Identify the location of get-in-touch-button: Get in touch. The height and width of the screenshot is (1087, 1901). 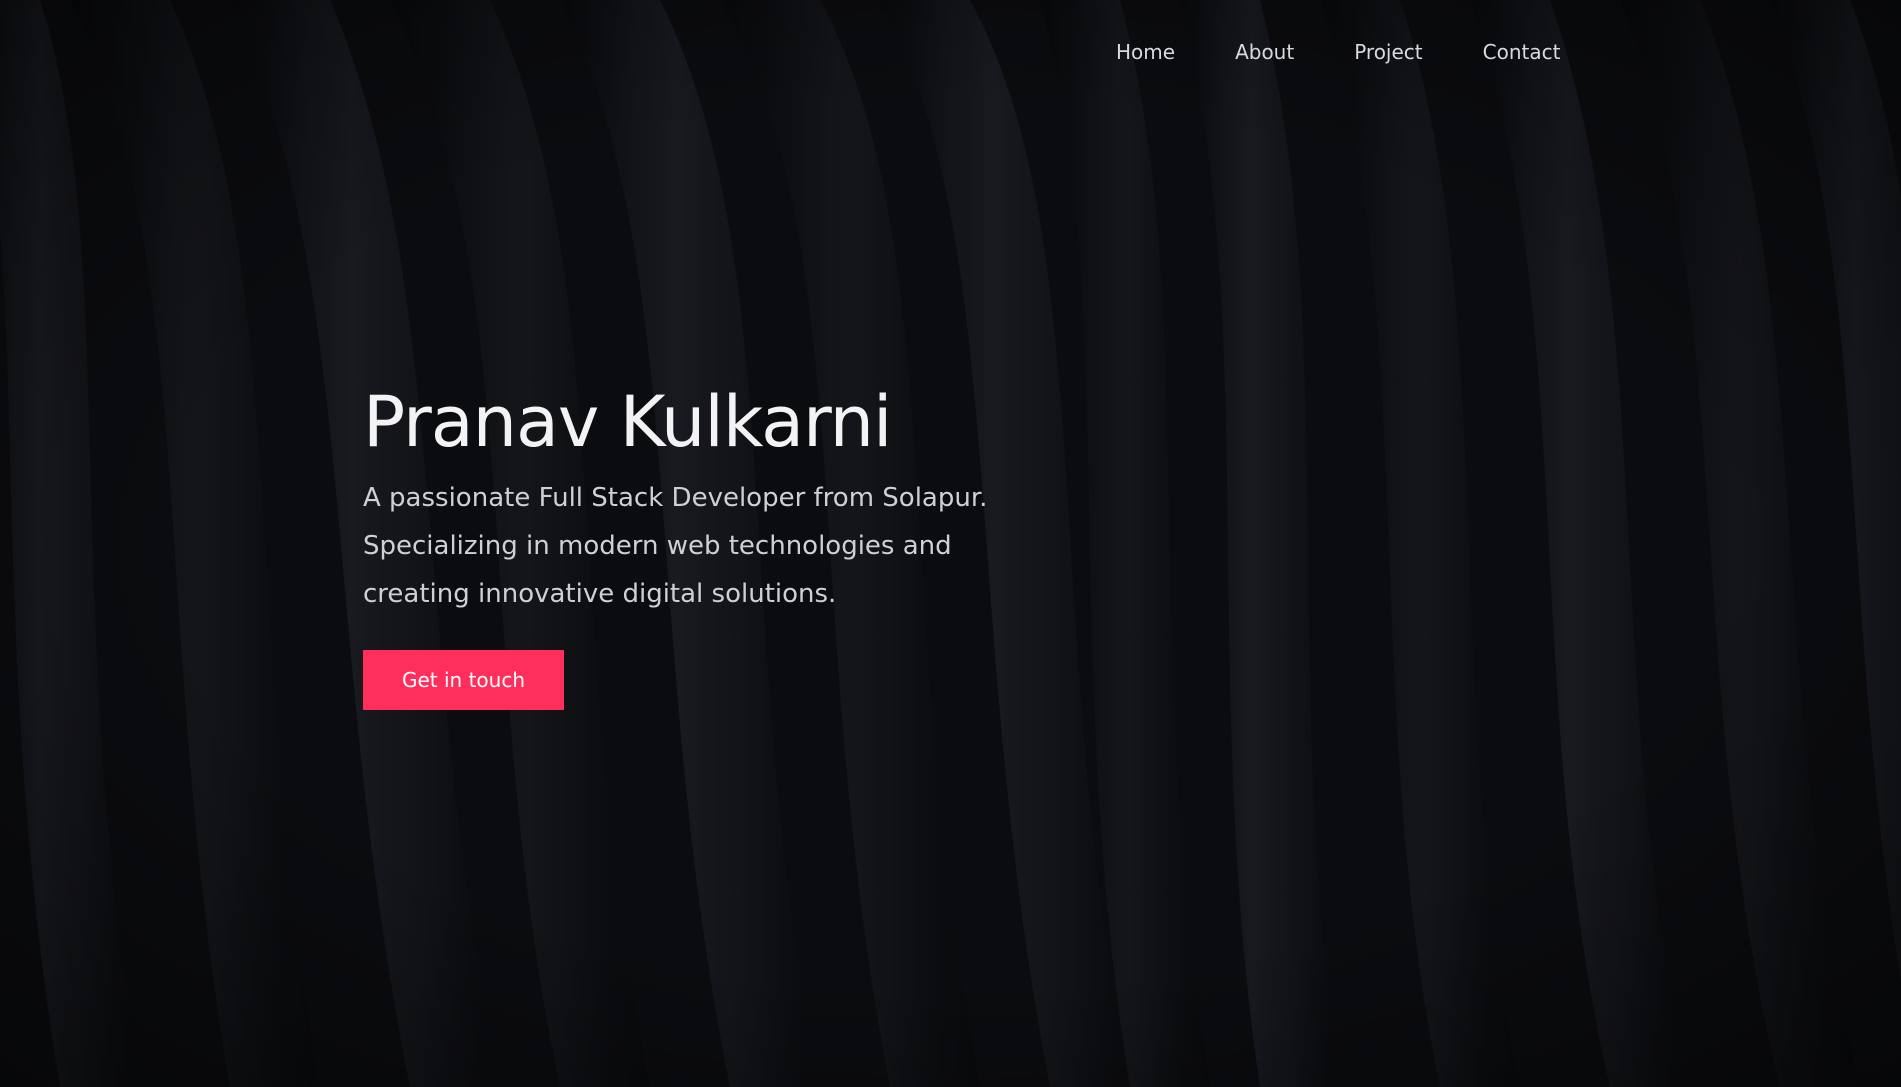
(463, 680).